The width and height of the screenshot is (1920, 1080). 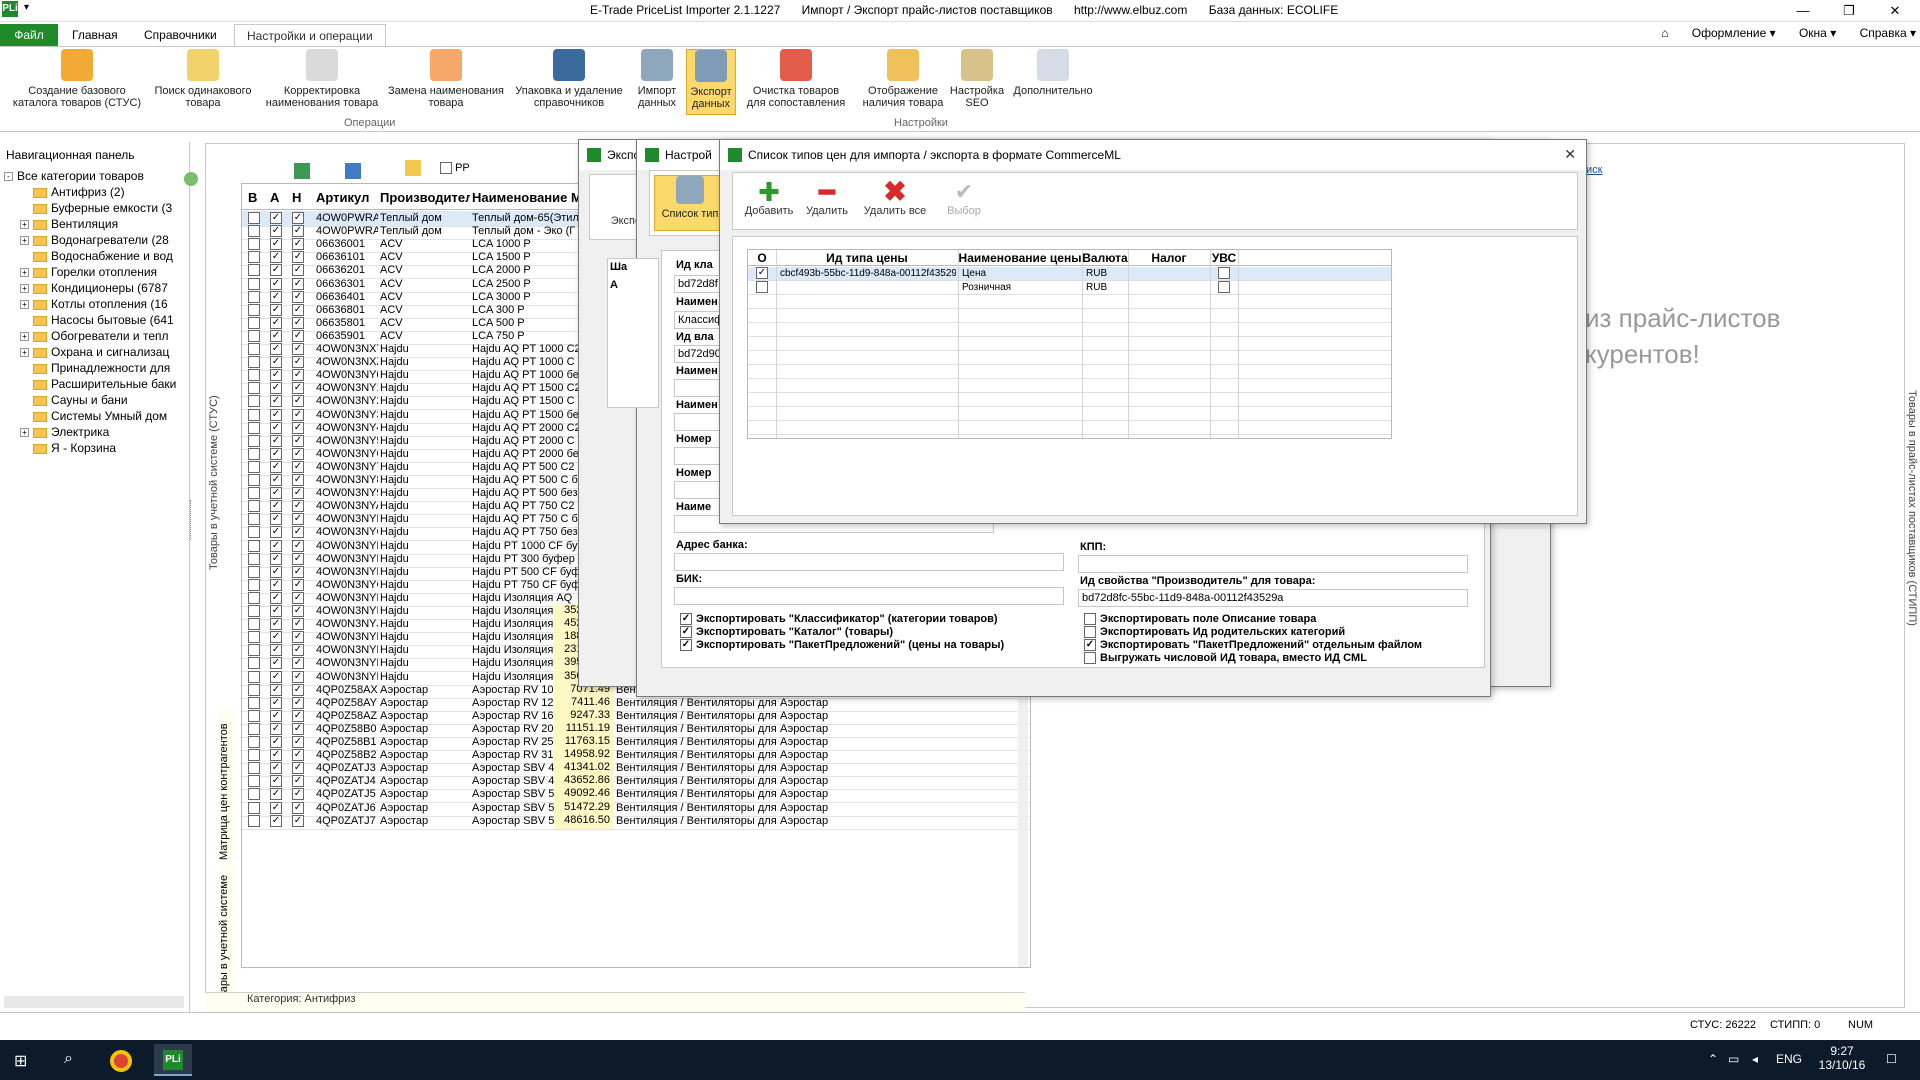 What do you see at coordinates (203, 79) in the screenshot?
I see `find-same-product-button: Поиск одинакового товара` at bounding box center [203, 79].